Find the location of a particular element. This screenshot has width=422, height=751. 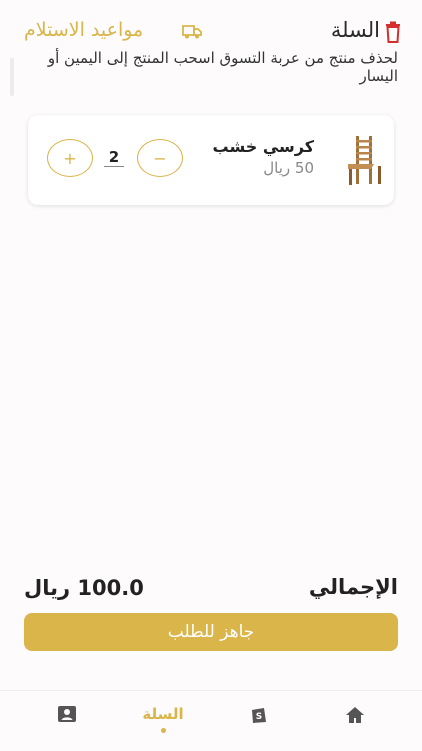

home-icon is located at coordinates (355, 715).